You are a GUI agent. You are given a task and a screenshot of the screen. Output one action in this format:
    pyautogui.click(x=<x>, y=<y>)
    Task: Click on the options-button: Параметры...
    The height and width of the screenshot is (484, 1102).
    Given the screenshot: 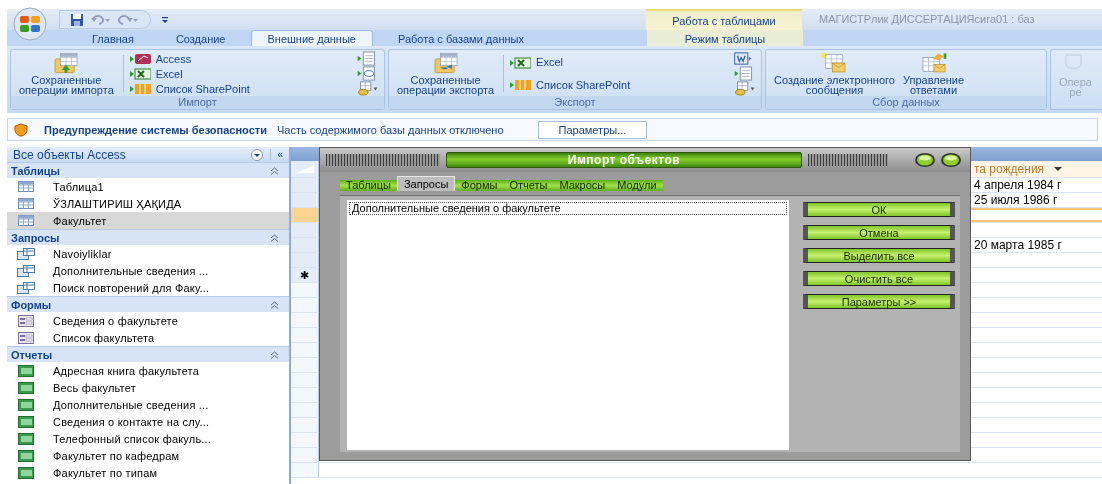 What is the action you would take?
    pyautogui.click(x=592, y=129)
    